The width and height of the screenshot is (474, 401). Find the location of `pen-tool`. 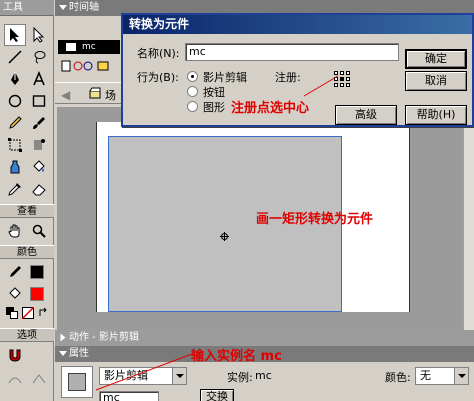

pen-tool is located at coordinates (15, 79).